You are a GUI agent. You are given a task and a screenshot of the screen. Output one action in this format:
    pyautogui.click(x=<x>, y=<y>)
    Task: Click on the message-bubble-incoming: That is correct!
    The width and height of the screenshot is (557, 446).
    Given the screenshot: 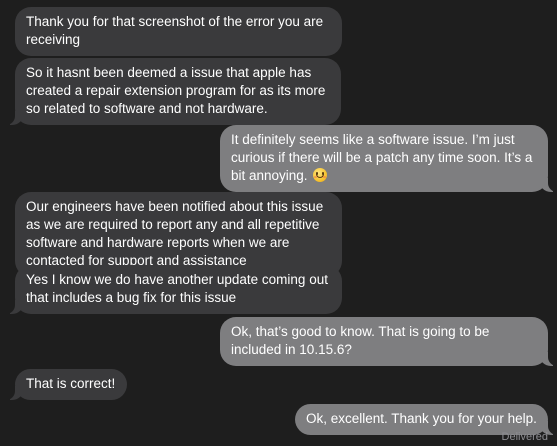 What is the action you would take?
    pyautogui.click(x=65, y=384)
    